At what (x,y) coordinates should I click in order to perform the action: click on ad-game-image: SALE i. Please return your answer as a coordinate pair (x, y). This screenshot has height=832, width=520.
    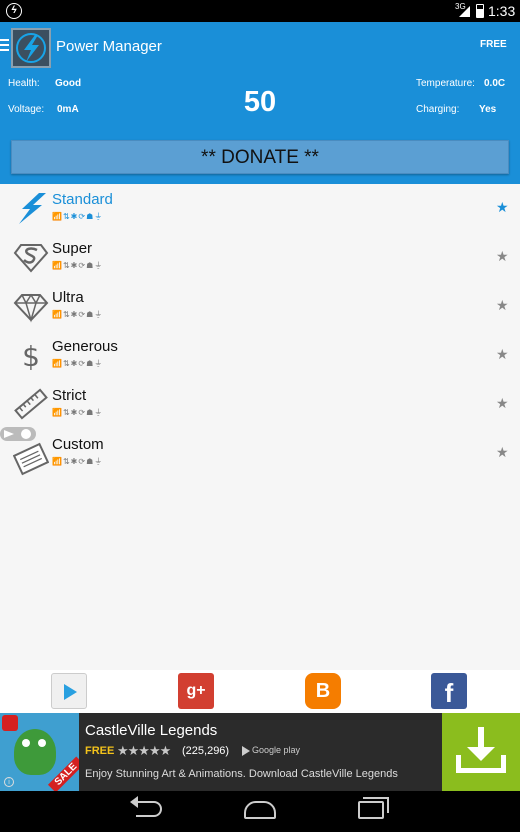
    Looking at the image, I should click on (39, 752).